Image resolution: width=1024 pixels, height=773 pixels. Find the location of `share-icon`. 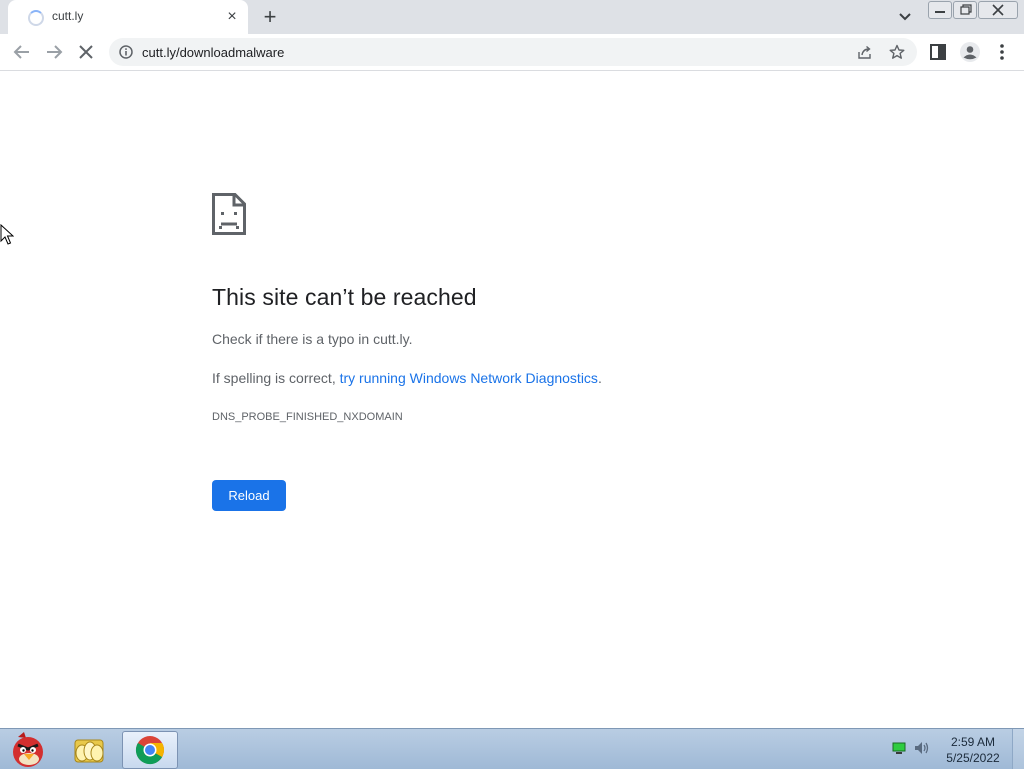

share-icon is located at coordinates (865, 52).